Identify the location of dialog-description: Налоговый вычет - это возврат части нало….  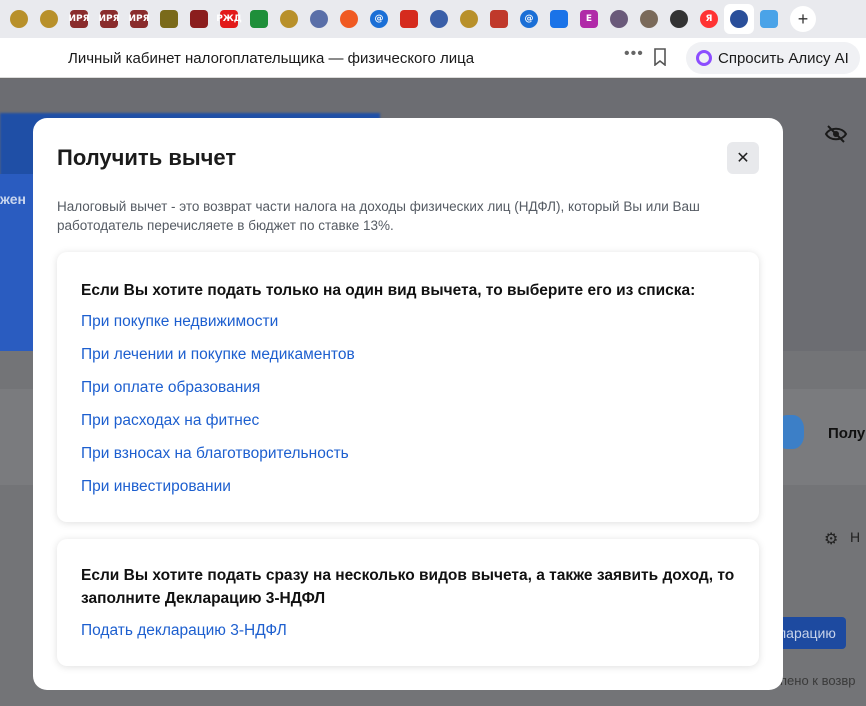
(378, 216).